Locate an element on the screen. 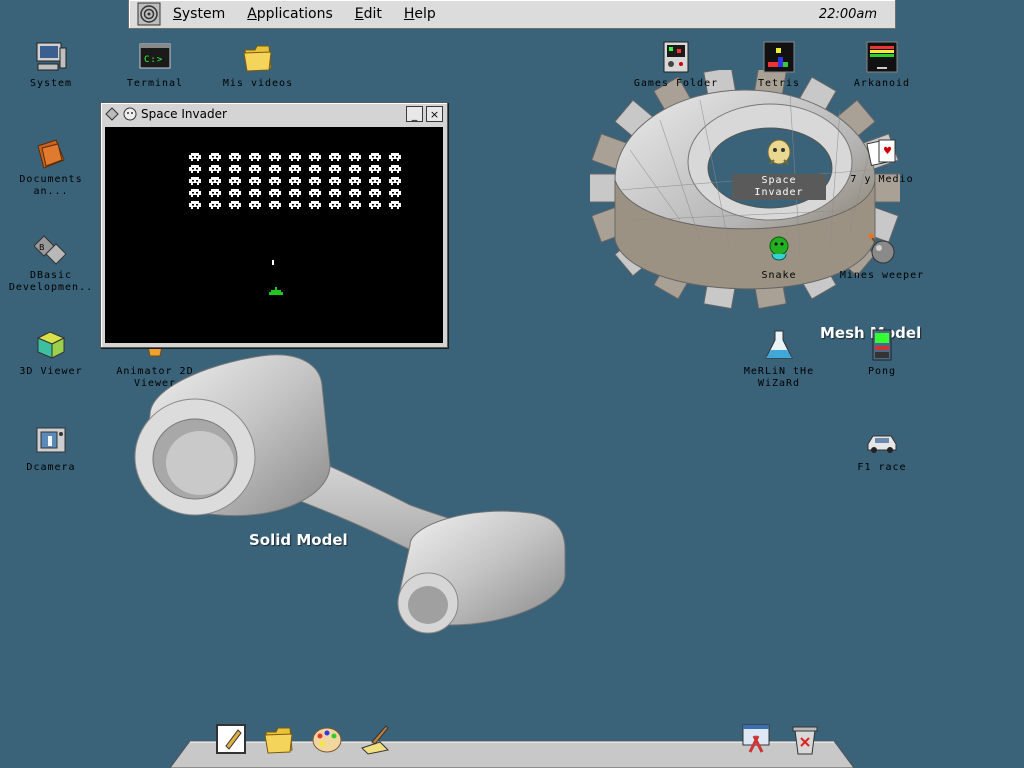  invader-app-icon is located at coordinates (130, 114).